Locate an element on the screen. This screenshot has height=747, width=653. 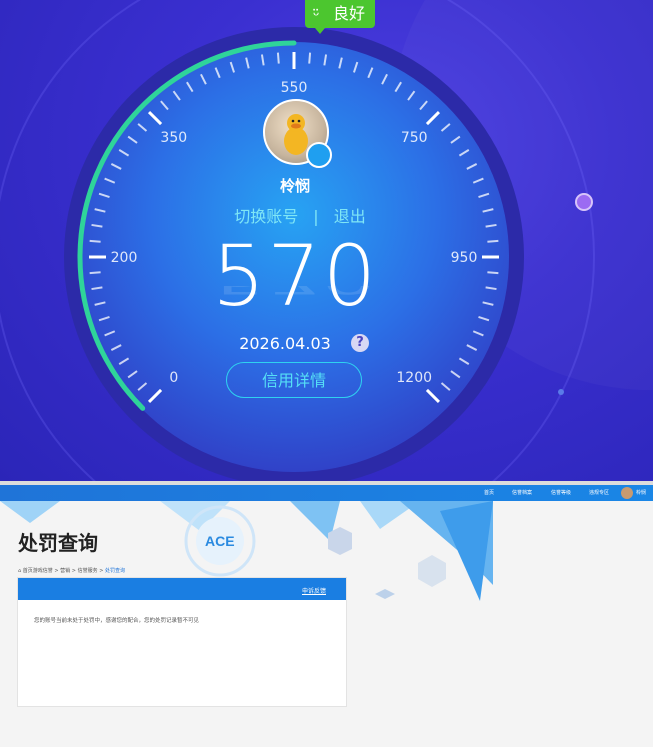
switch-account-link: 切换账号 is located at coordinates (266, 216).